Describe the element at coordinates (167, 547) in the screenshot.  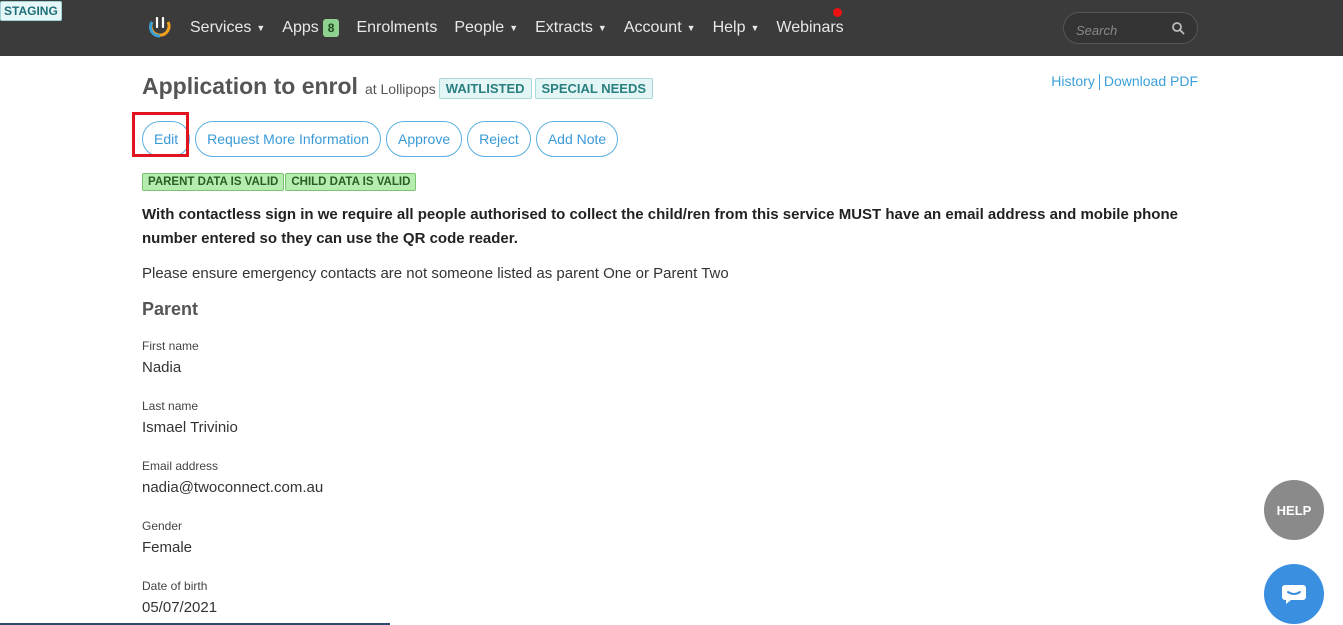
I see `field-value: Female` at that location.